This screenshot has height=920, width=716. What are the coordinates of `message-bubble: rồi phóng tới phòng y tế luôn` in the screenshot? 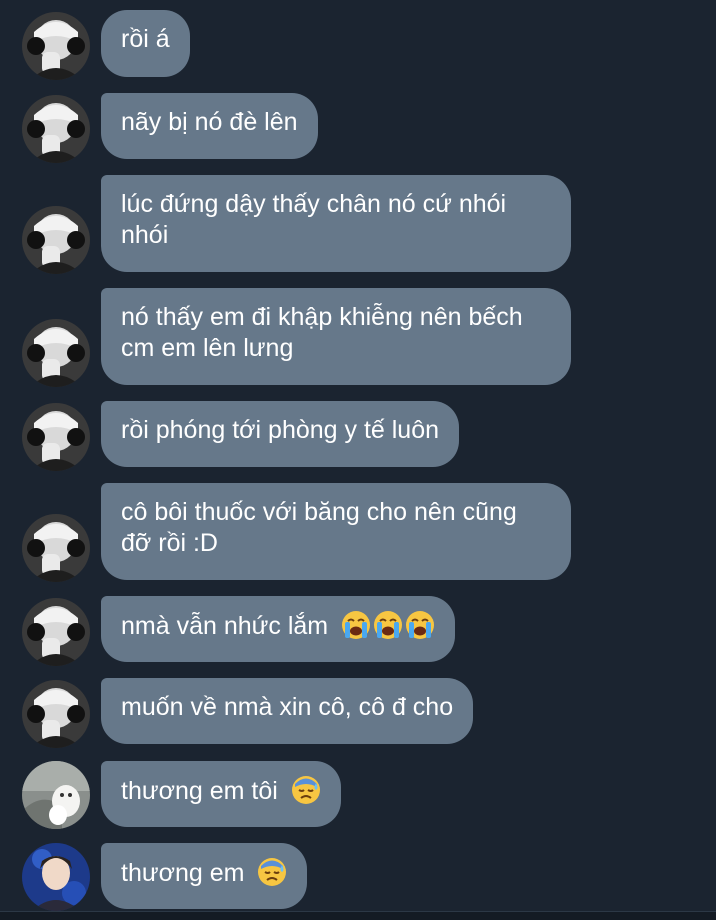 It's located at (280, 434).